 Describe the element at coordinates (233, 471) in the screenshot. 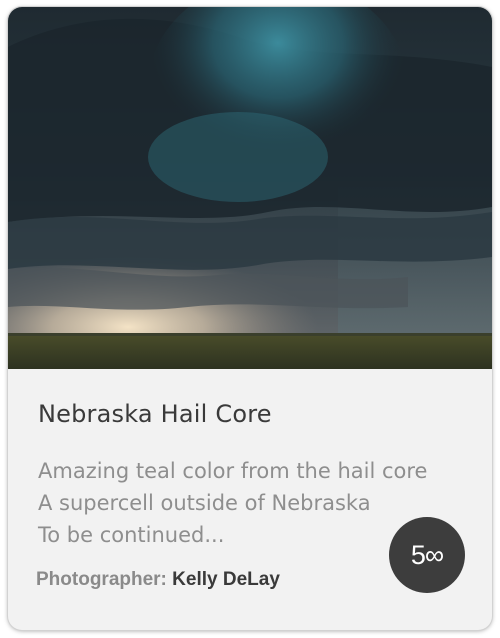

I see `description-line: Amazing teal color from the hail core` at that location.